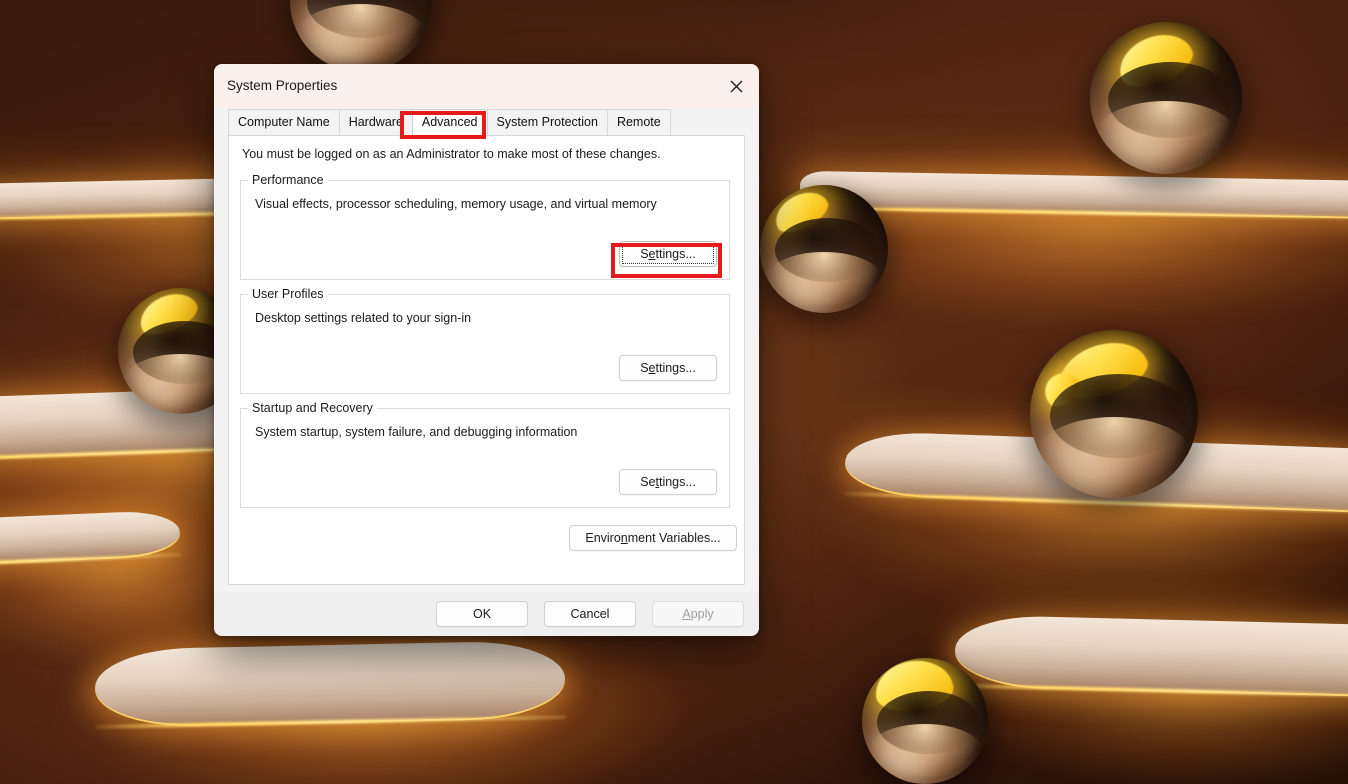 The image size is (1348, 784). I want to click on accelerator-char: A, so click(686, 614).